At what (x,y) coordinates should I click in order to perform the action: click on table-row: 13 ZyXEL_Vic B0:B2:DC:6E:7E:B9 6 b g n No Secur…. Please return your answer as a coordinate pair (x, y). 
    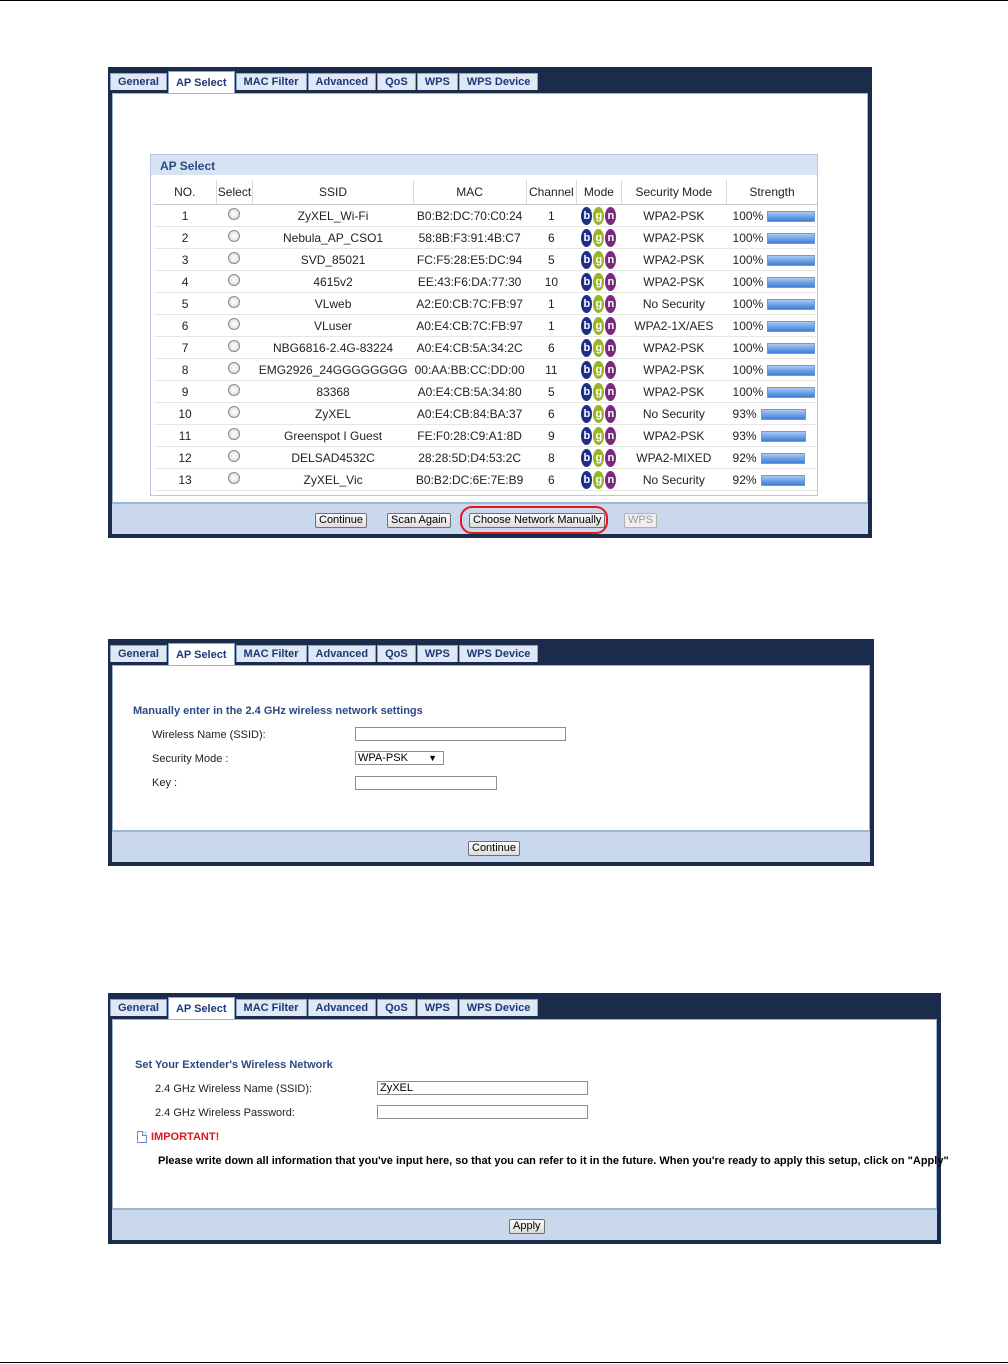
    Looking at the image, I should click on (485, 479).